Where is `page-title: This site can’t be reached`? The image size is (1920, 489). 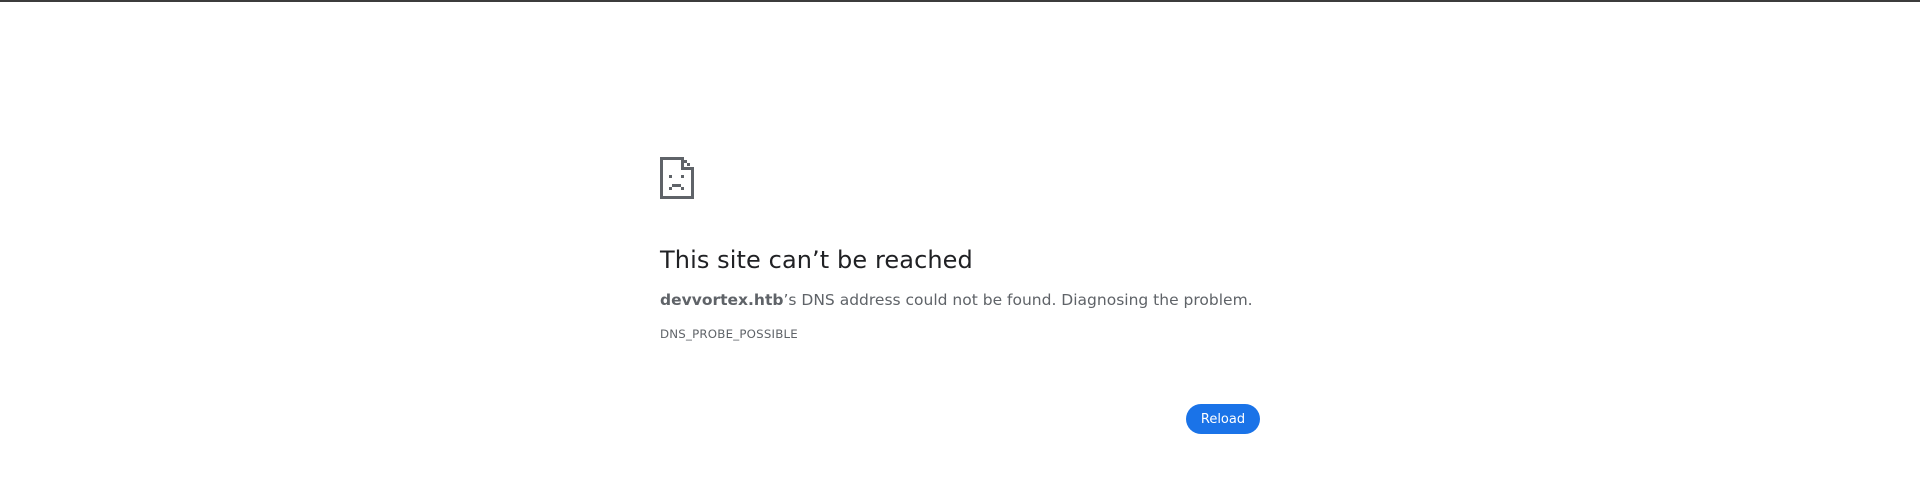 page-title: This site can’t be reached is located at coordinates (816, 260).